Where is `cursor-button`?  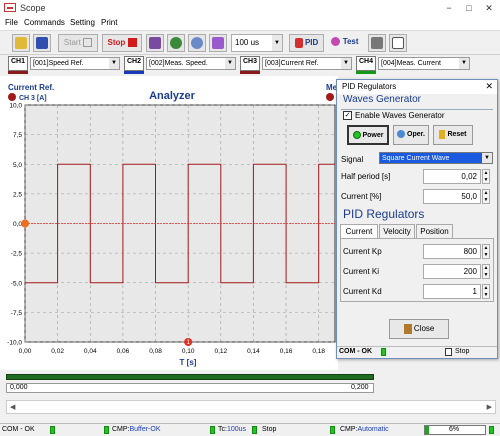 cursor-button is located at coordinates (218, 43).